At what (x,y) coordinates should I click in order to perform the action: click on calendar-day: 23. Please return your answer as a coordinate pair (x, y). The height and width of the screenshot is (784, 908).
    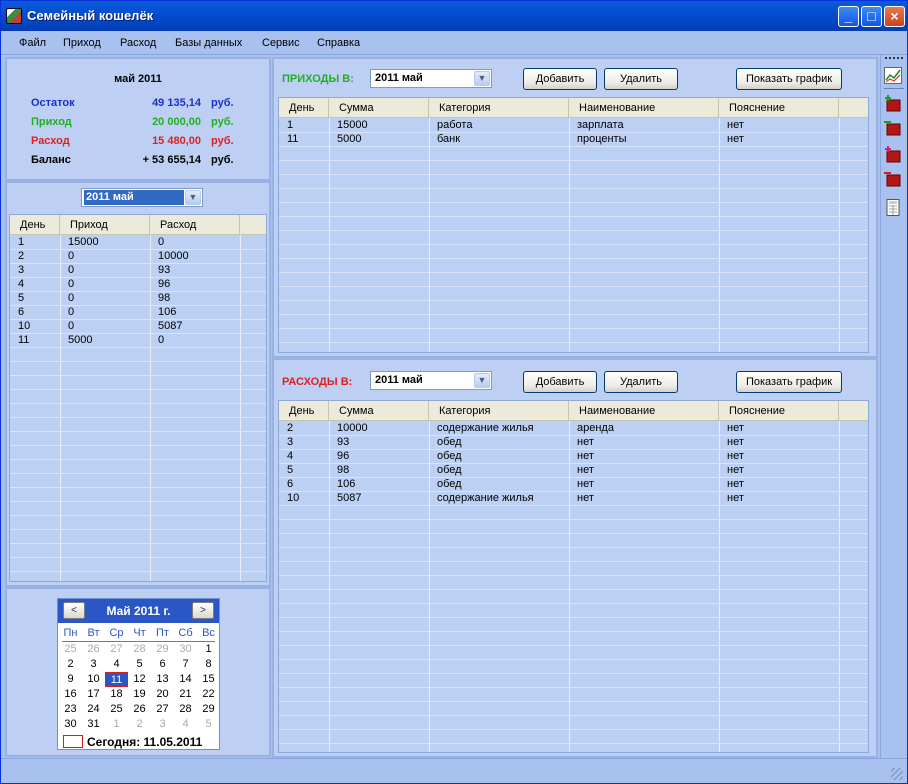
    Looking at the image, I should click on (70, 709).